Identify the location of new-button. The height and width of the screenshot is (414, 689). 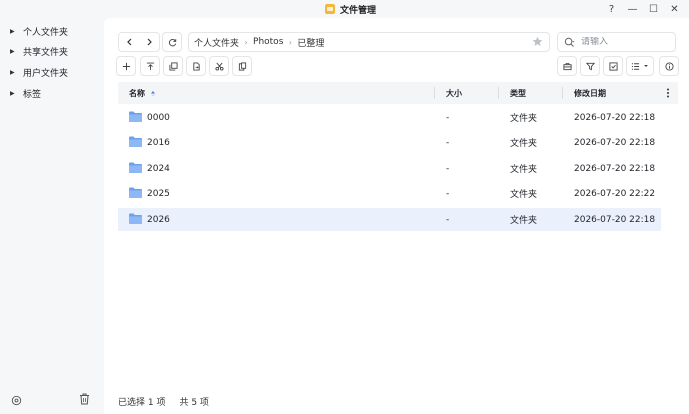
(126, 66).